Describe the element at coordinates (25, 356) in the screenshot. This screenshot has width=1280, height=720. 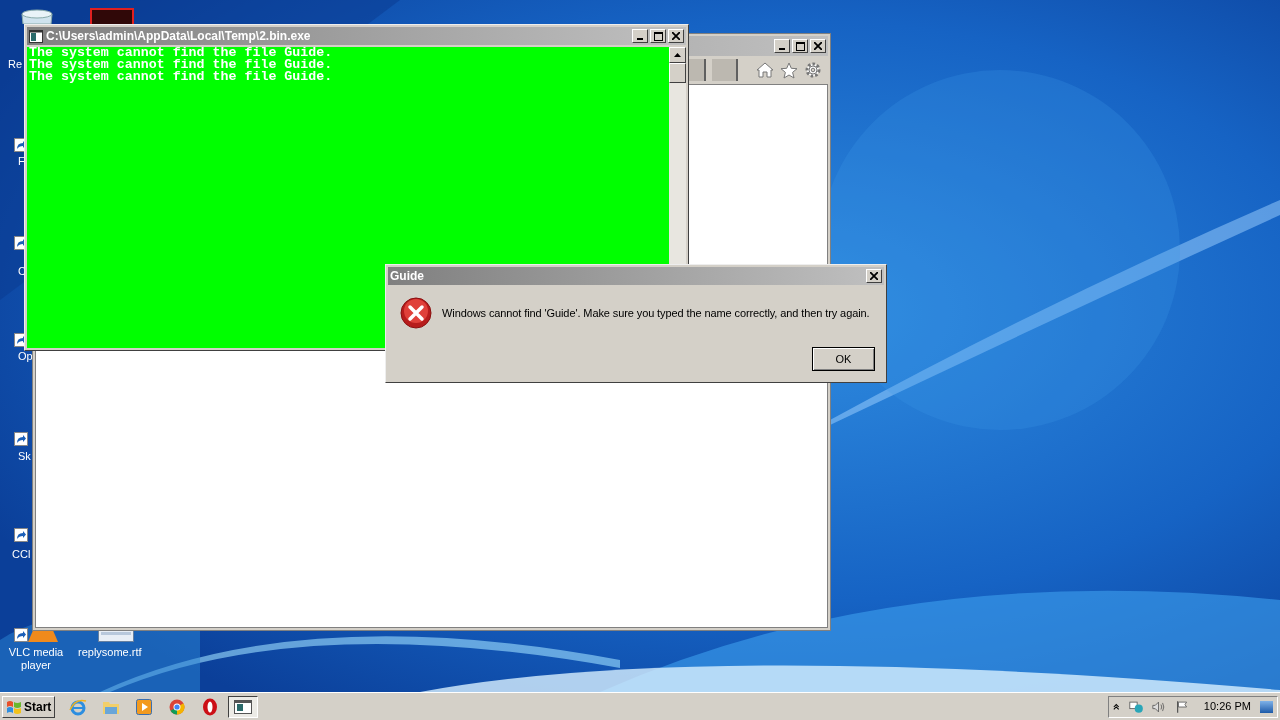
I see `desktop-icon-label: Op` at that location.